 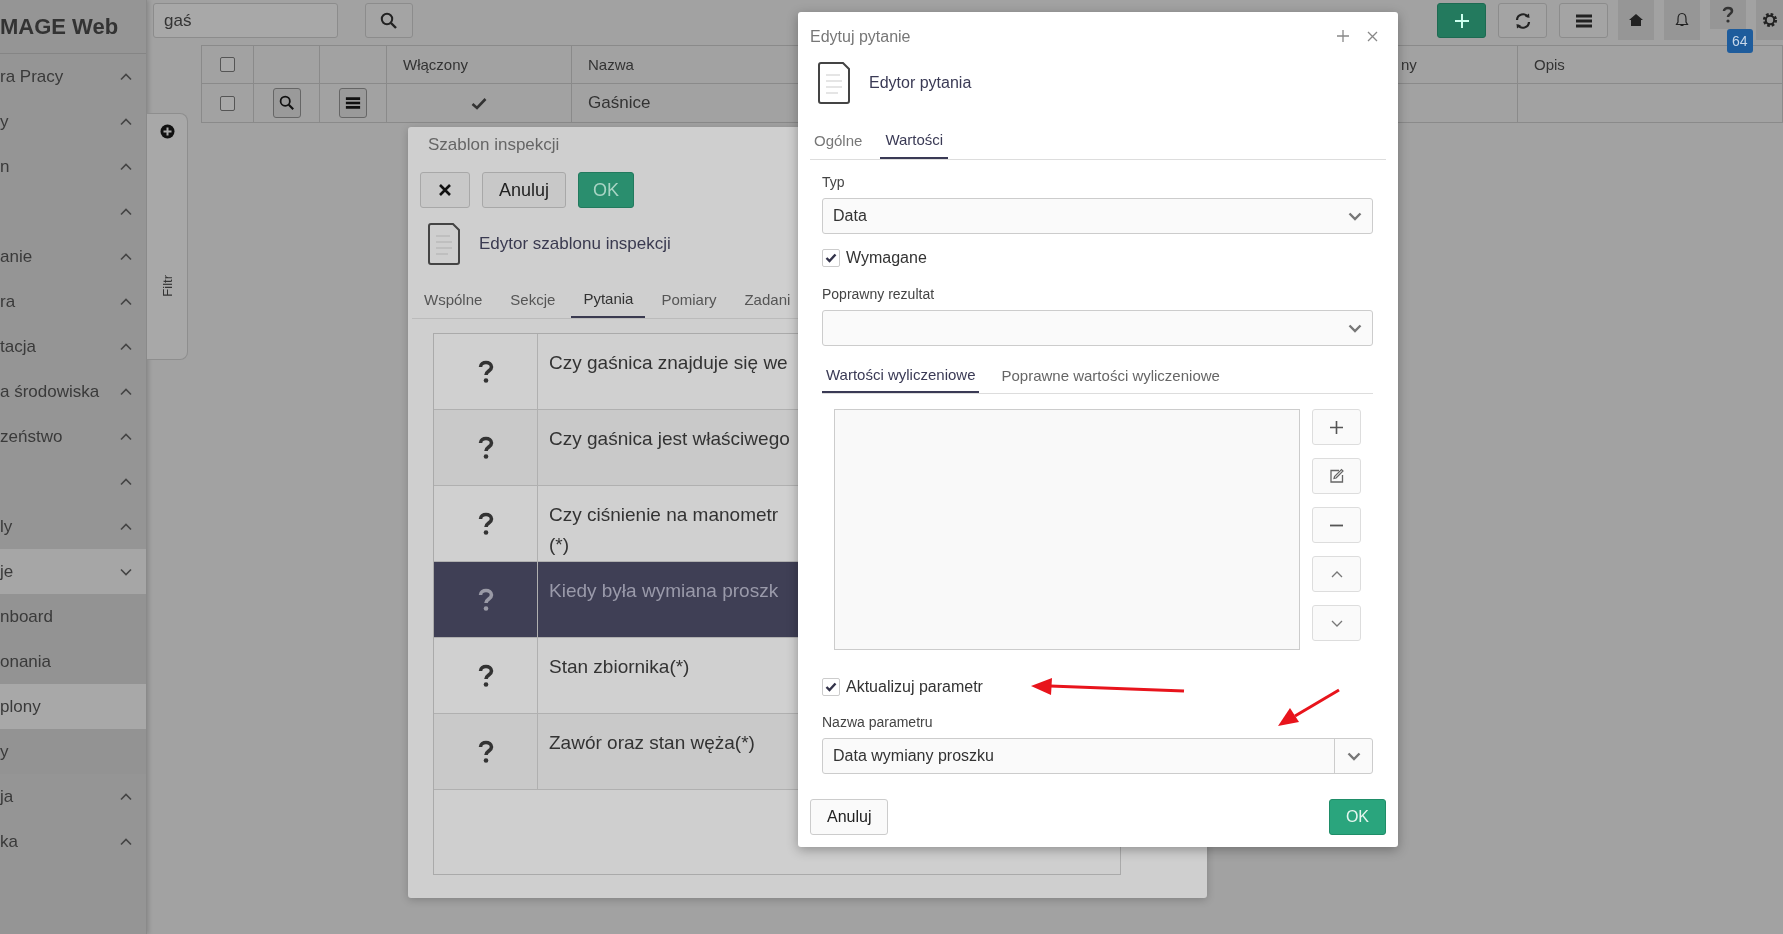 What do you see at coordinates (1309, 707) in the screenshot?
I see `annotation-arrow` at bounding box center [1309, 707].